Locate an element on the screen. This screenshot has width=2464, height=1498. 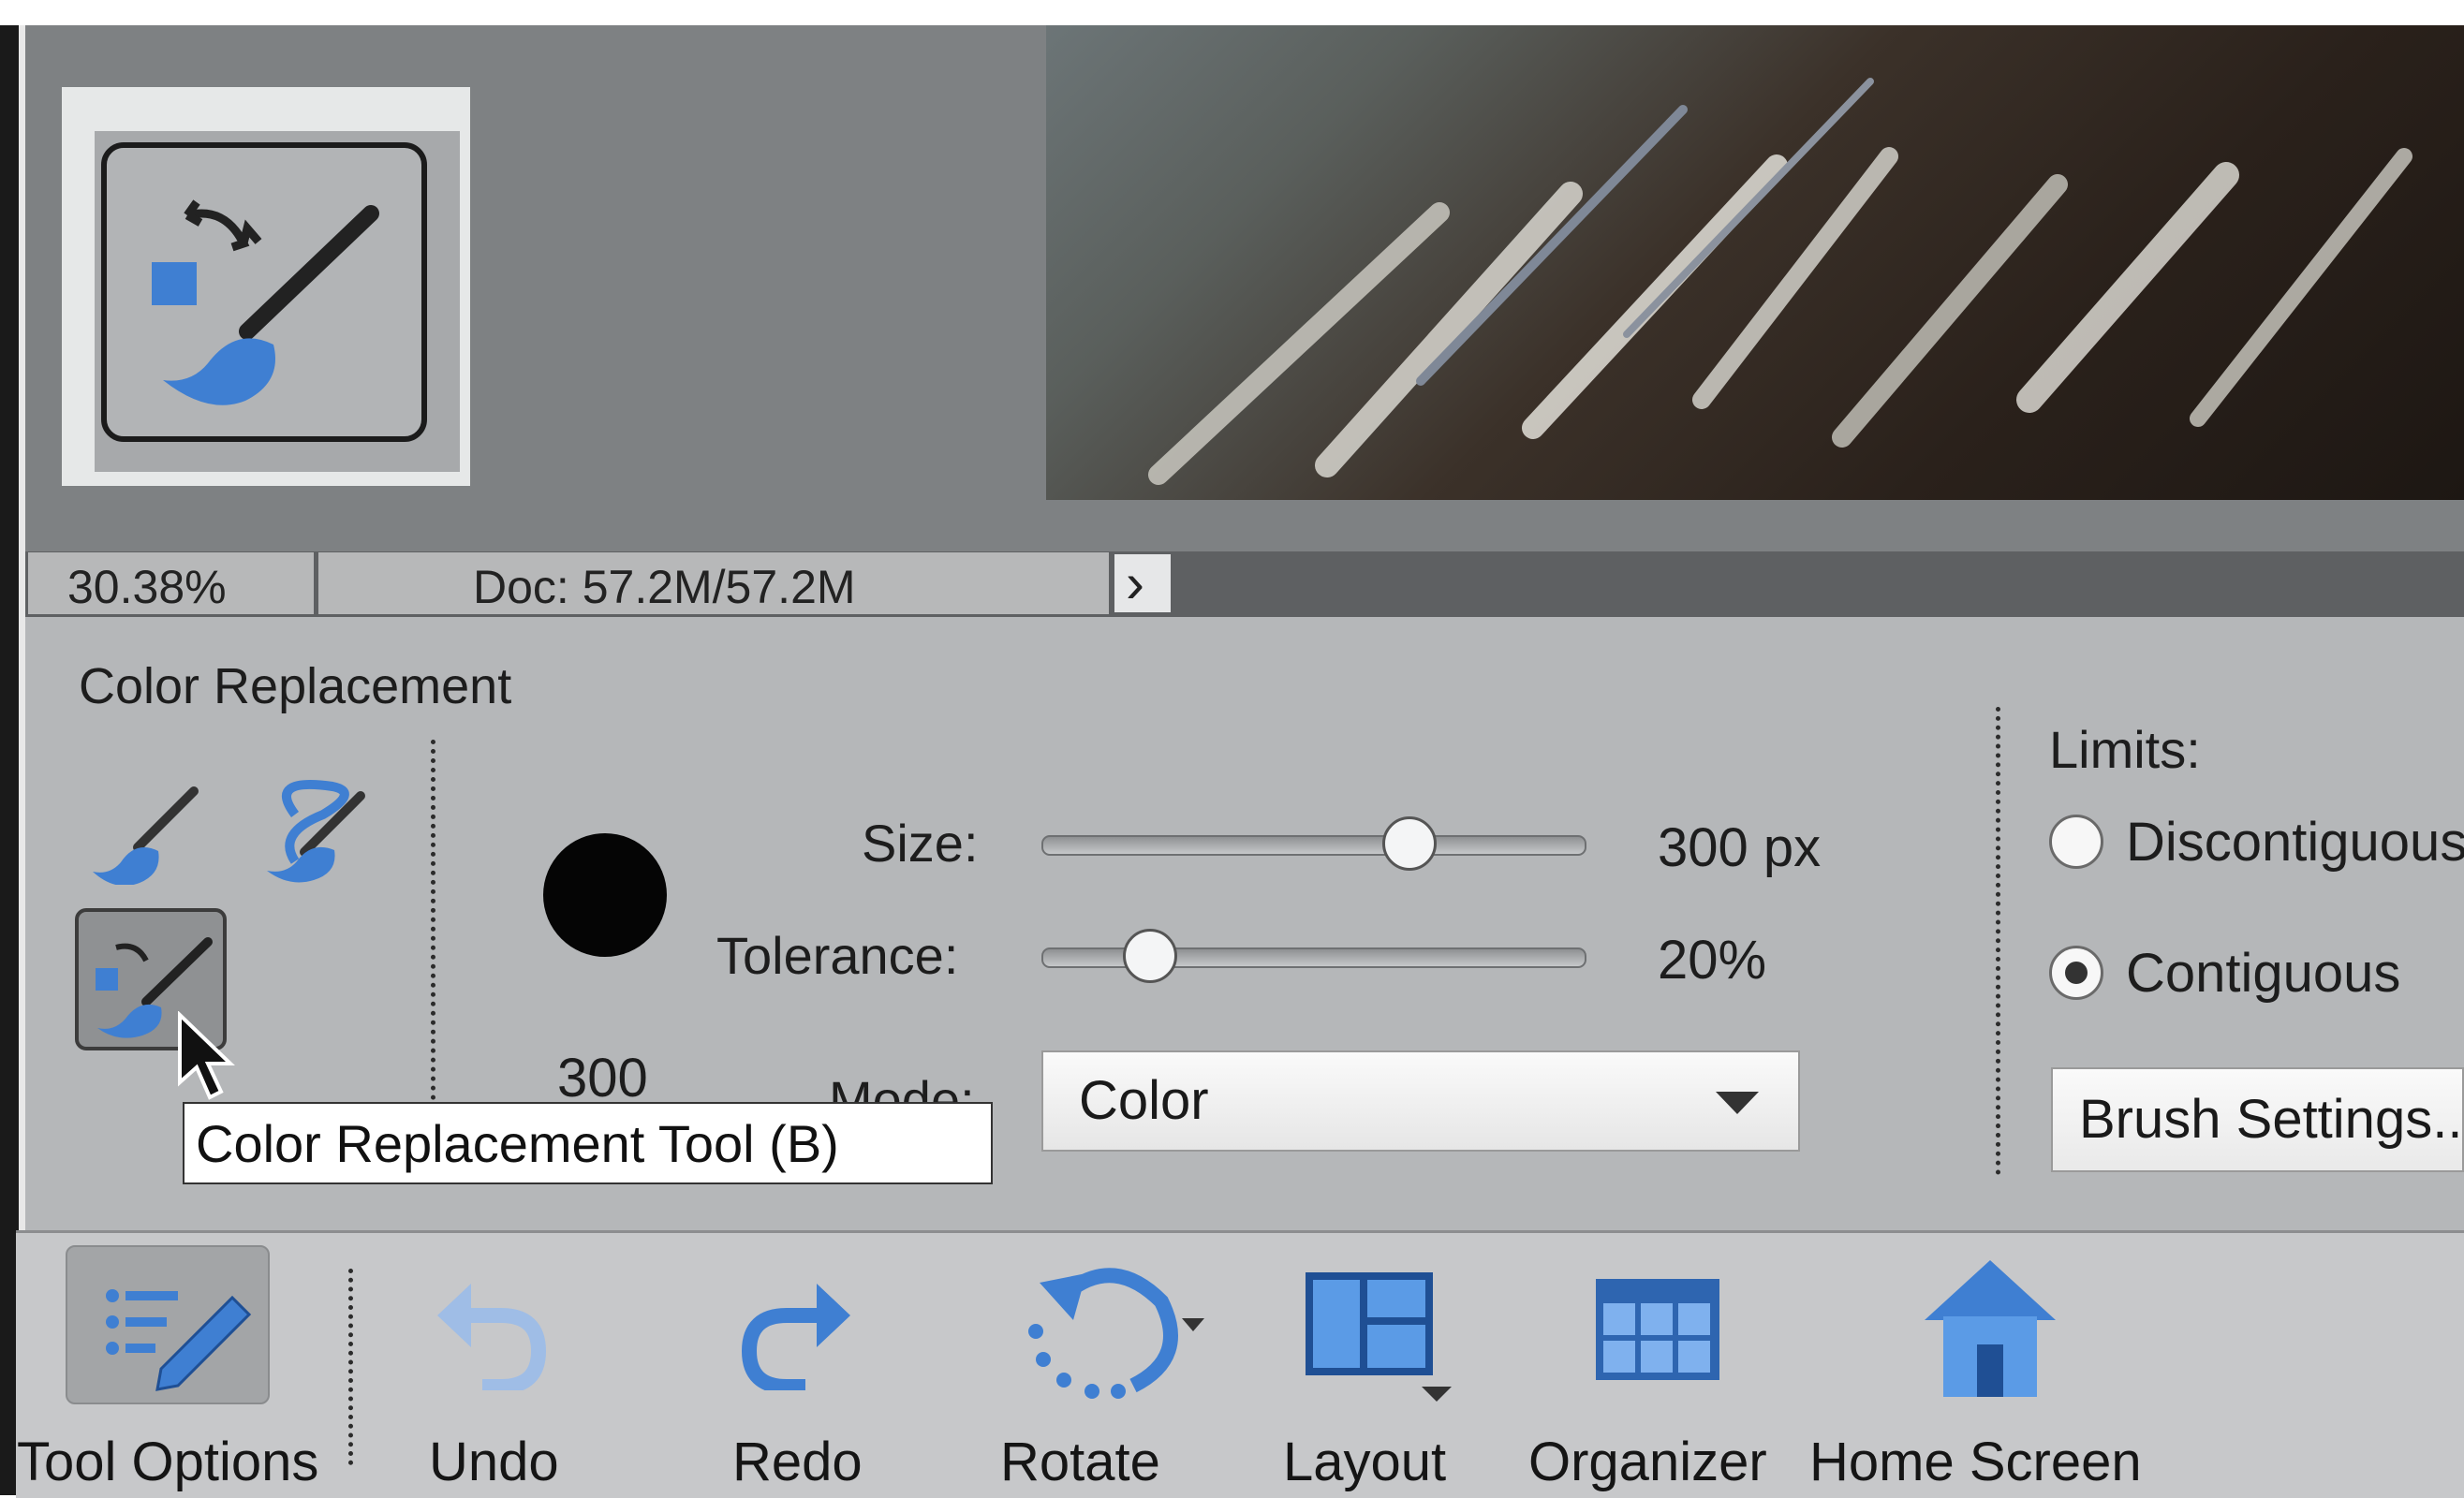
tolerance-slider-thumb is located at coordinates (1149, 956).